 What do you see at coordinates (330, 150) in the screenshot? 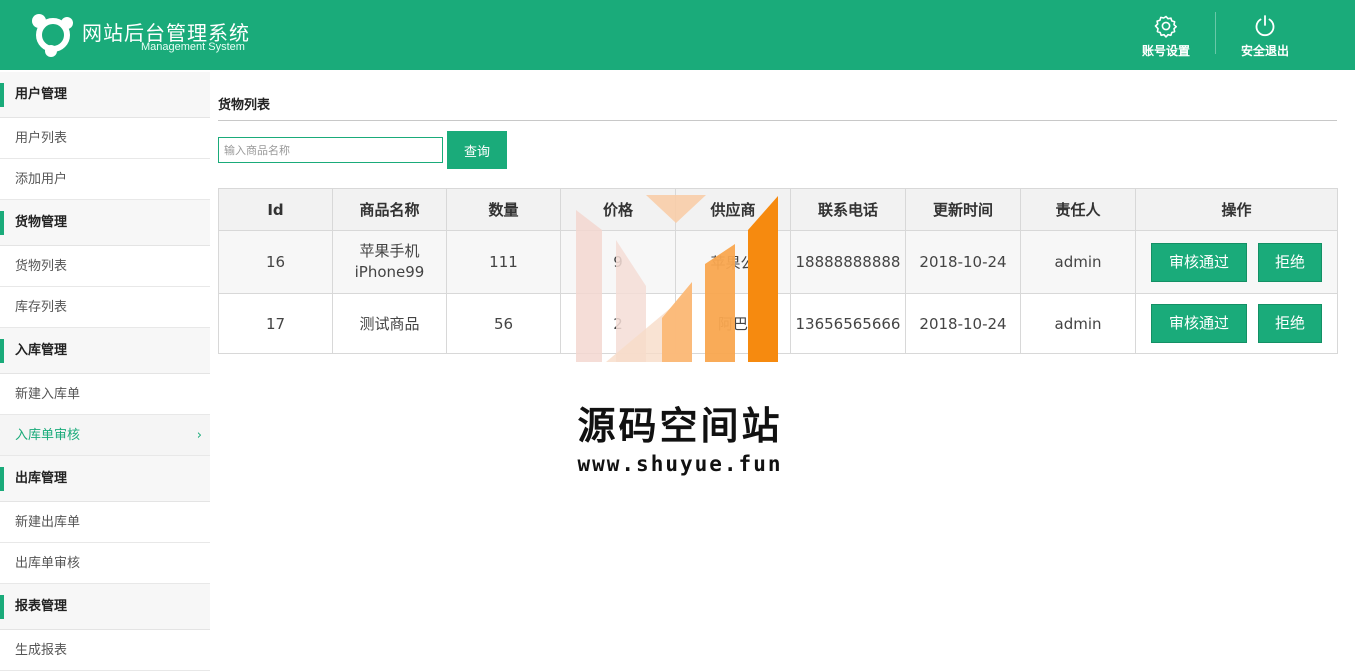
I see `search-input` at bounding box center [330, 150].